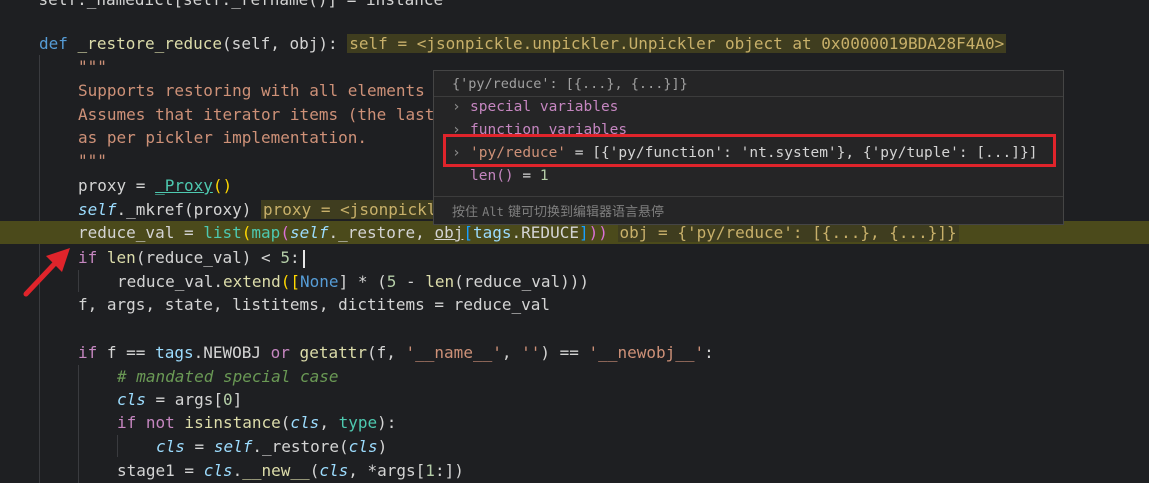 The width and height of the screenshot is (1149, 483). Describe the element at coordinates (564, 352) in the screenshot. I see `code-text: ) ==` at that location.